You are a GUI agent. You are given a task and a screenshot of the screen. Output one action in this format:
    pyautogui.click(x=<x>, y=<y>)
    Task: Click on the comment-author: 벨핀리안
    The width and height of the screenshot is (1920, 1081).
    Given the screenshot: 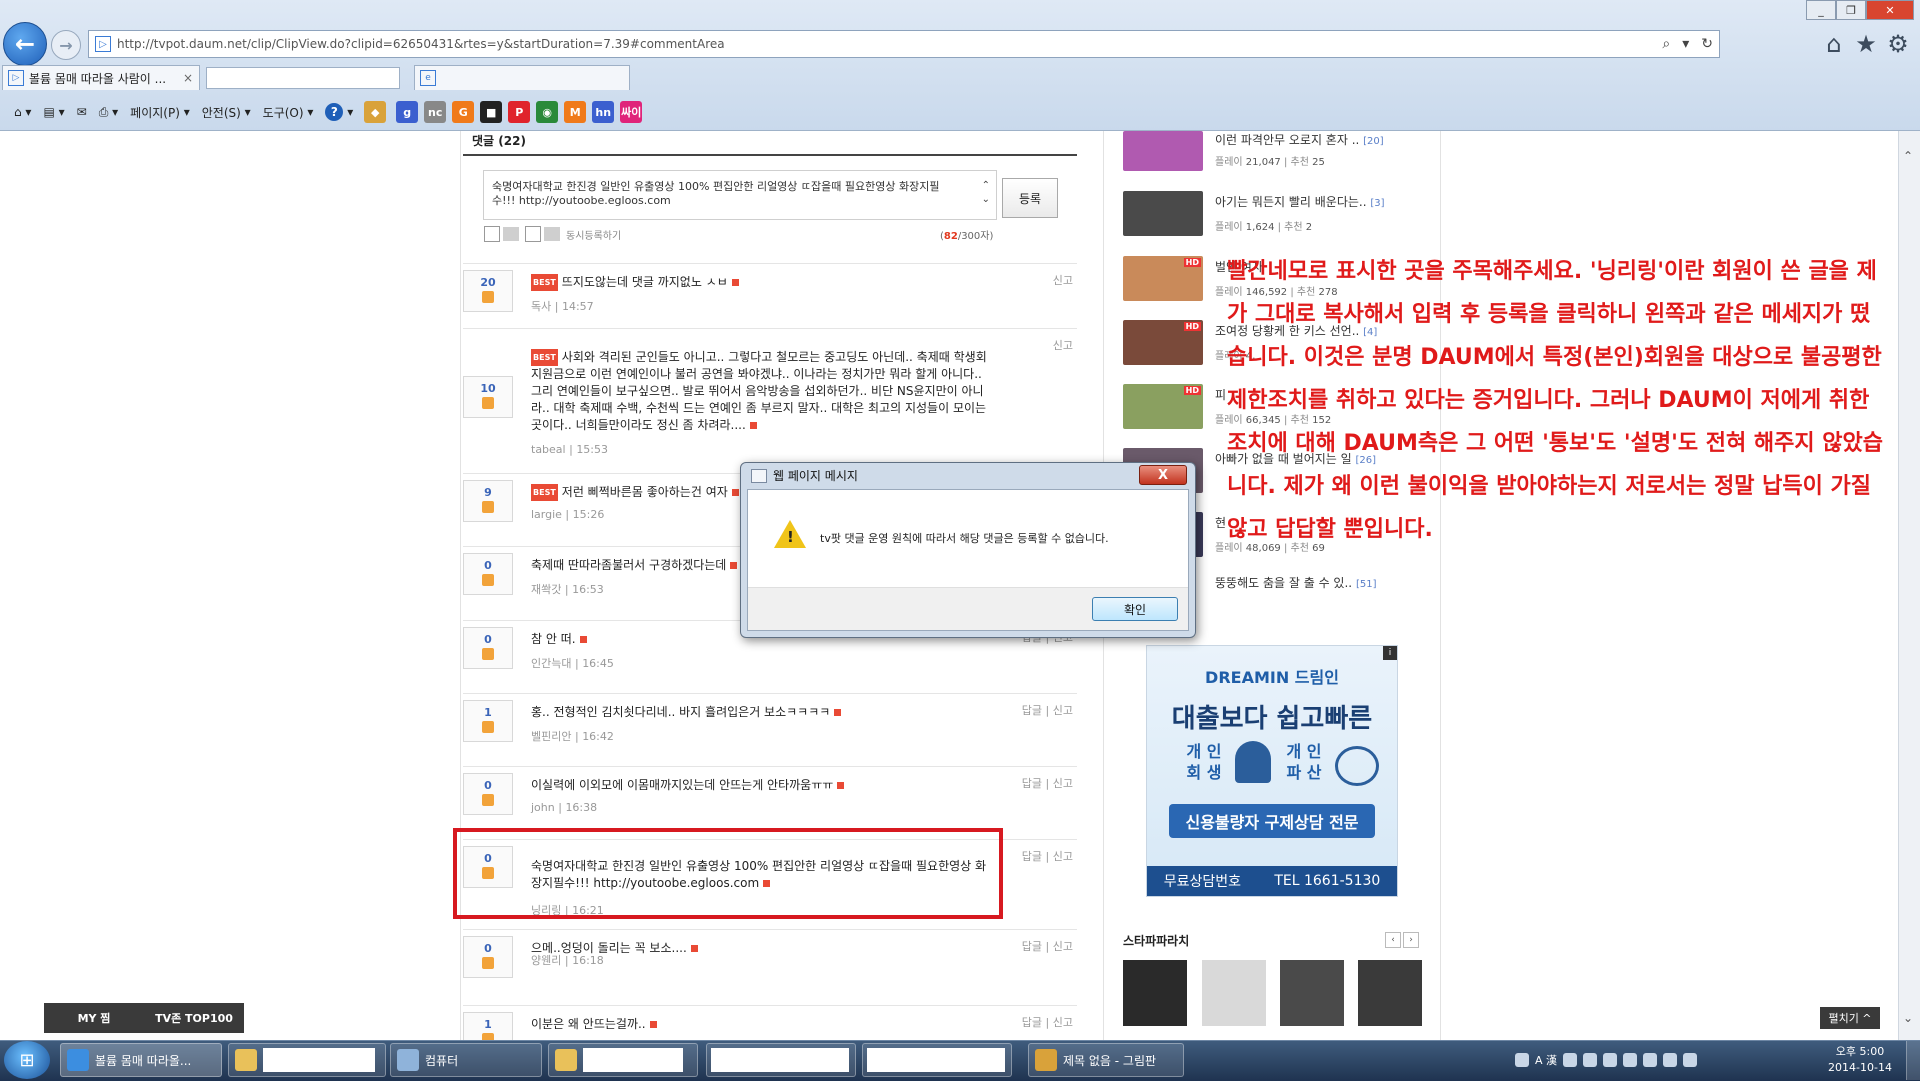 What is the action you would take?
    pyautogui.click(x=551, y=736)
    